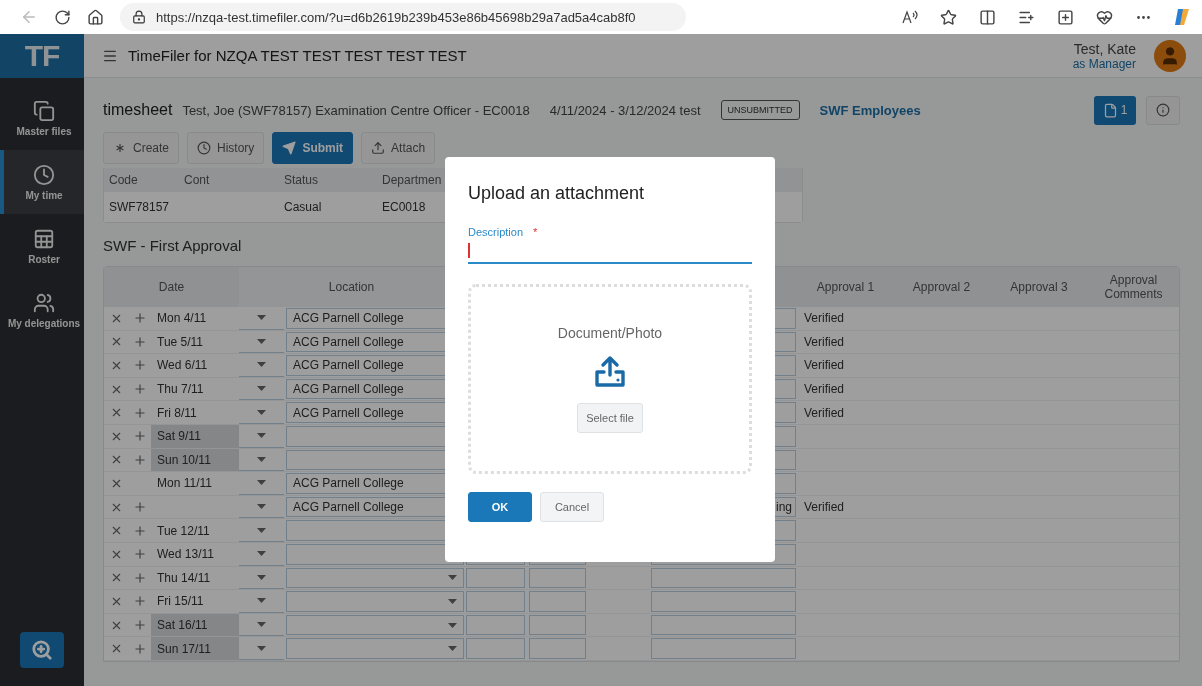  I want to click on dialog-title: Upload an attachment, so click(557, 193).